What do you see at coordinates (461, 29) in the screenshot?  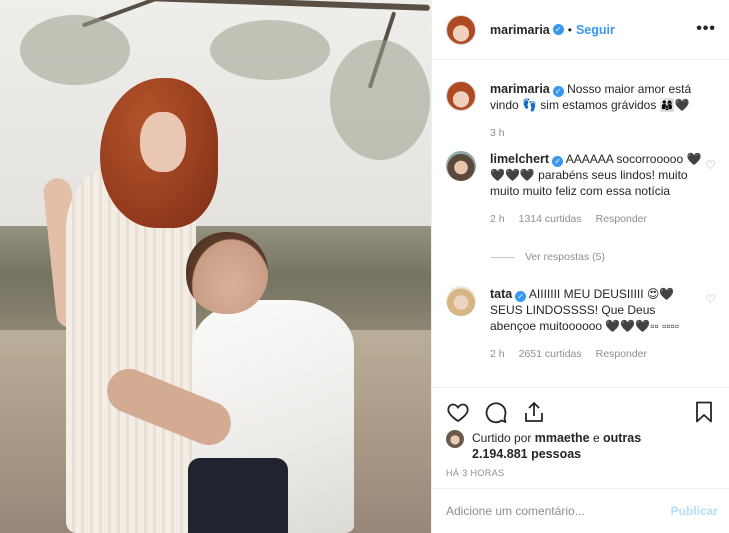 I see `author-avatar` at bounding box center [461, 29].